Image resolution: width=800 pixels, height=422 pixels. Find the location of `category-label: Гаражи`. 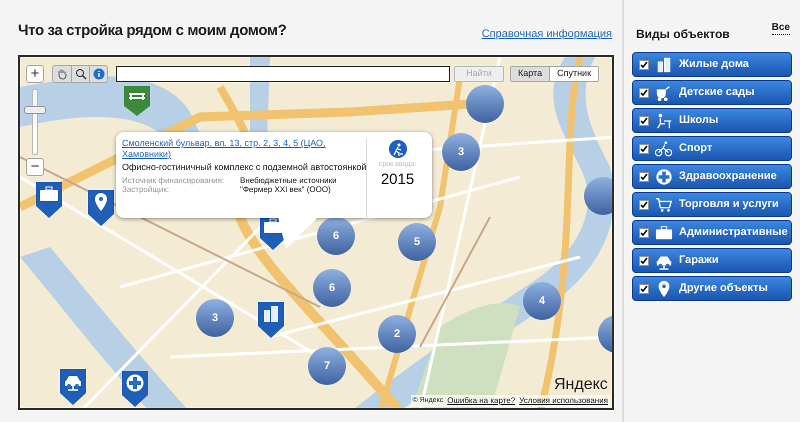

category-label: Гаражи is located at coordinates (699, 260).